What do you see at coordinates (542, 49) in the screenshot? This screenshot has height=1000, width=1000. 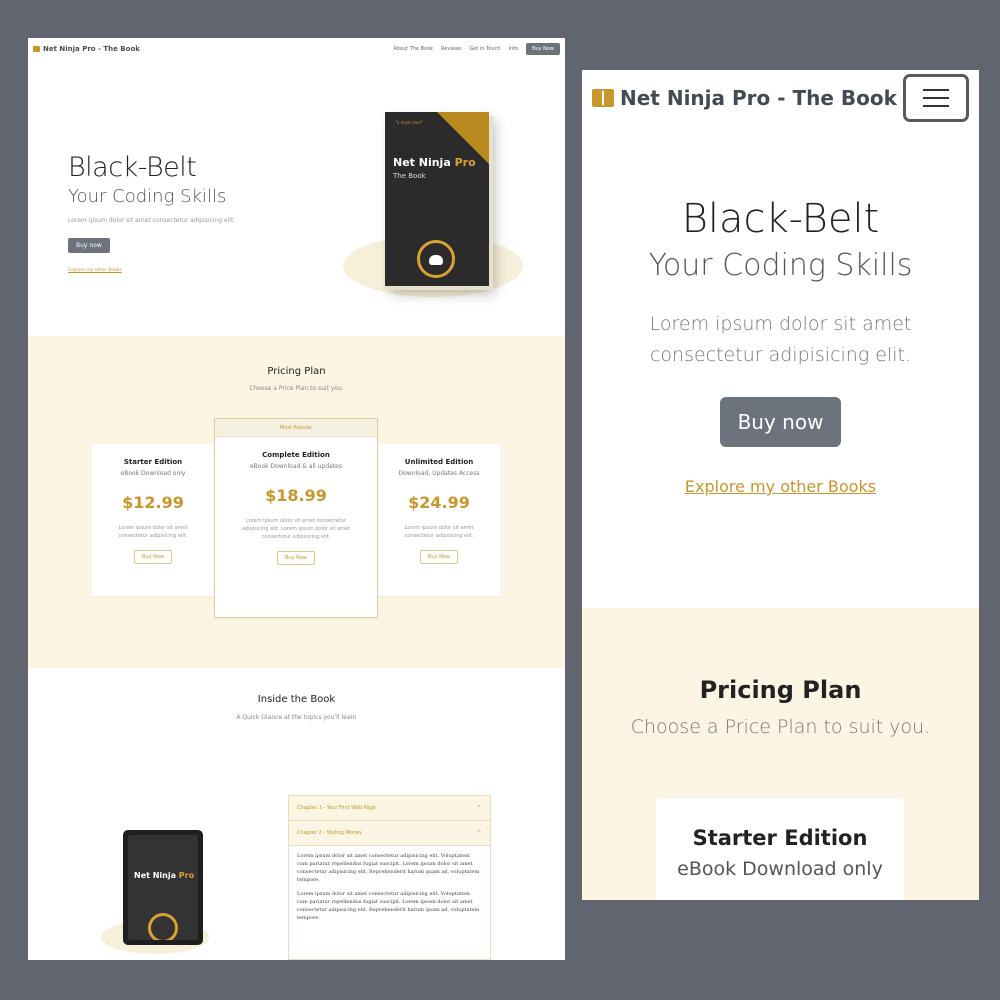 I see `nav-buy-button: Buy Now` at bounding box center [542, 49].